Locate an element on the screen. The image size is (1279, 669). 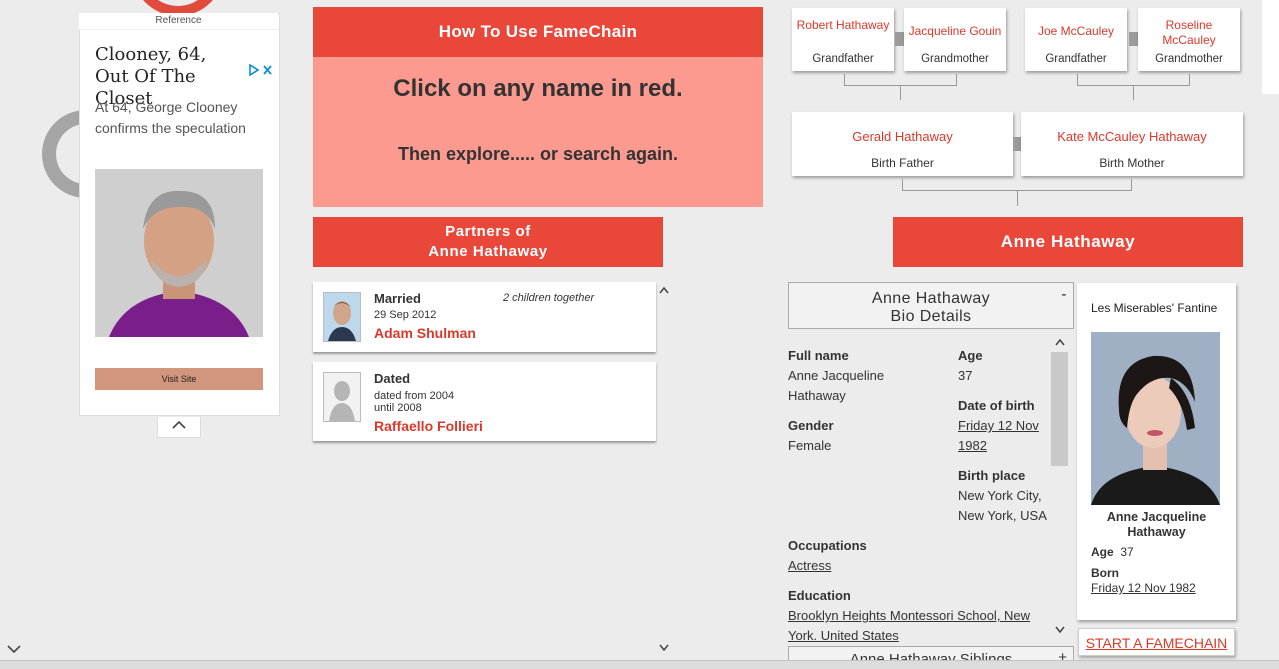
parent-name-link: Kate McCauley Hathaway is located at coordinates (1132, 136).